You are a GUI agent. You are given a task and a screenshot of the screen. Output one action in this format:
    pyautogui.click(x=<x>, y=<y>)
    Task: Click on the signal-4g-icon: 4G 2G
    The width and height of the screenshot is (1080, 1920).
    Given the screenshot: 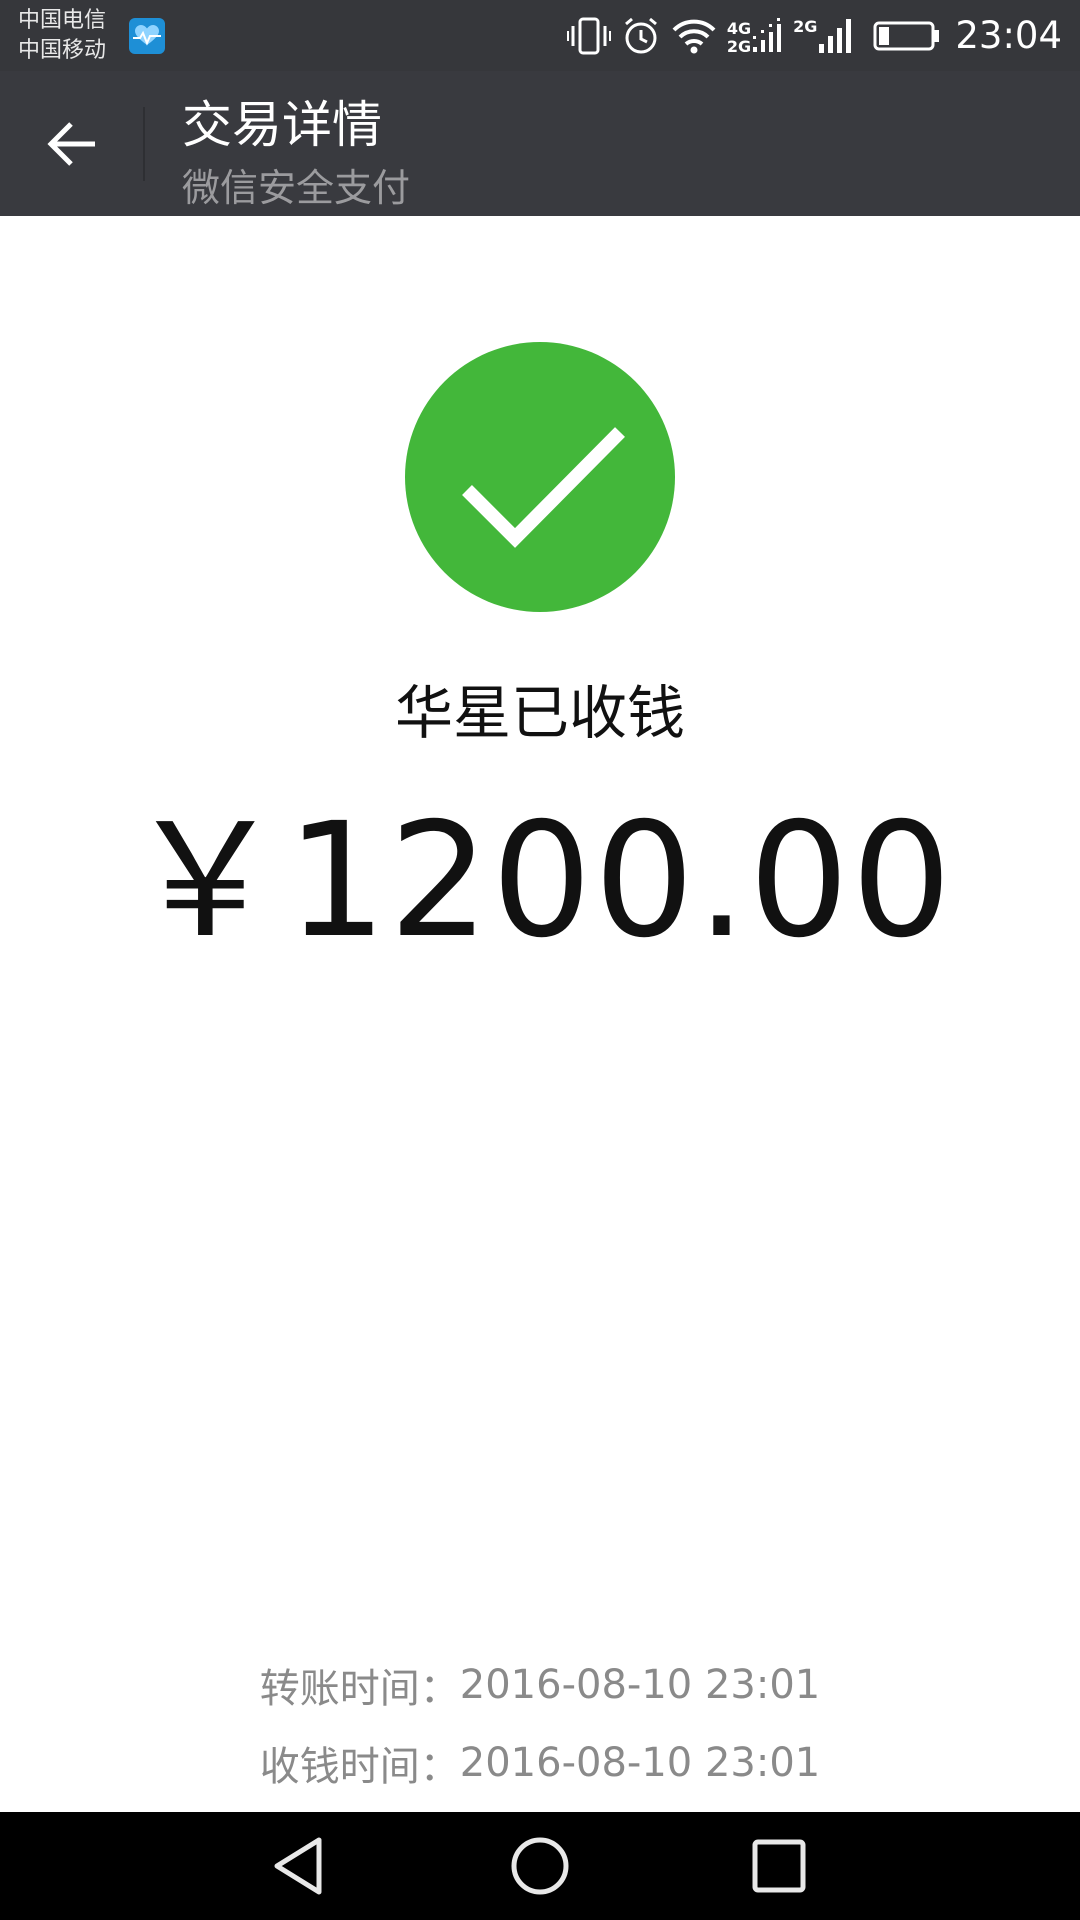 What is the action you would take?
    pyautogui.click(x=755, y=36)
    